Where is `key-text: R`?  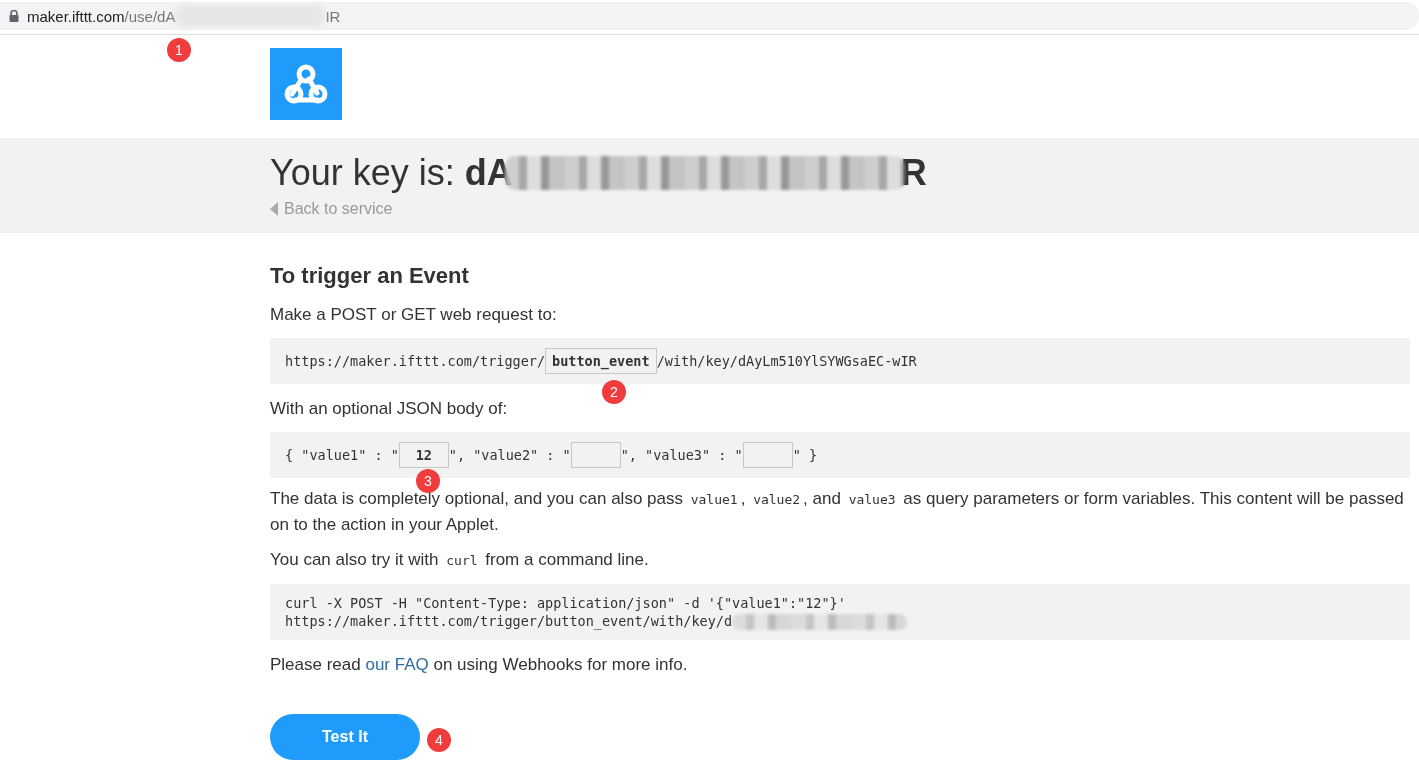
key-text: R is located at coordinates (913, 173).